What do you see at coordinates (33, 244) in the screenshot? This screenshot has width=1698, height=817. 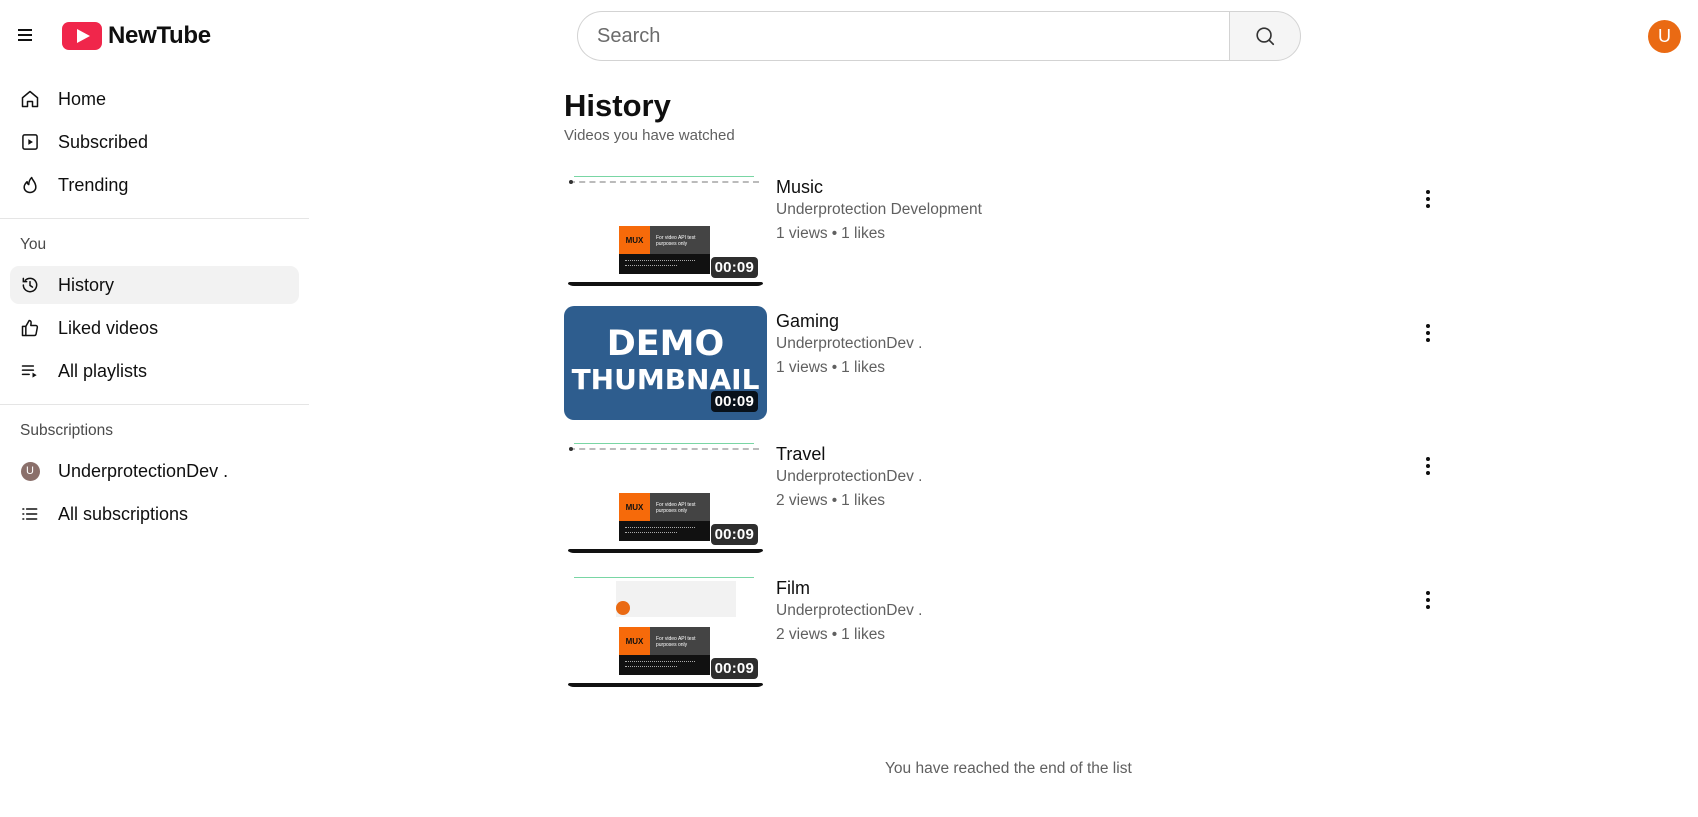 I see `section-title-you: You` at bounding box center [33, 244].